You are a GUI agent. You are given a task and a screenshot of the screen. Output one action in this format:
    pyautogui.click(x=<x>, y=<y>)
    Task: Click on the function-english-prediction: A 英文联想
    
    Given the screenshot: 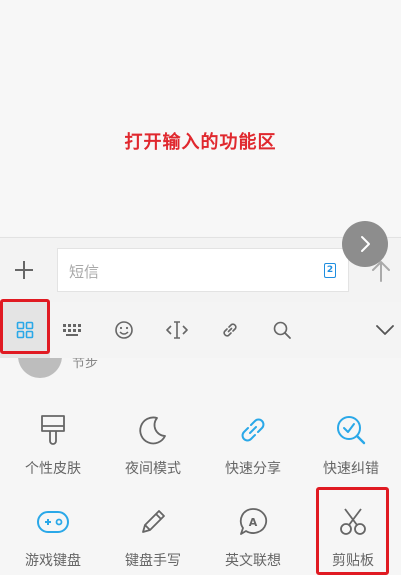 What is the action you would take?
    pyautogui.click(x=253, y=535)
    